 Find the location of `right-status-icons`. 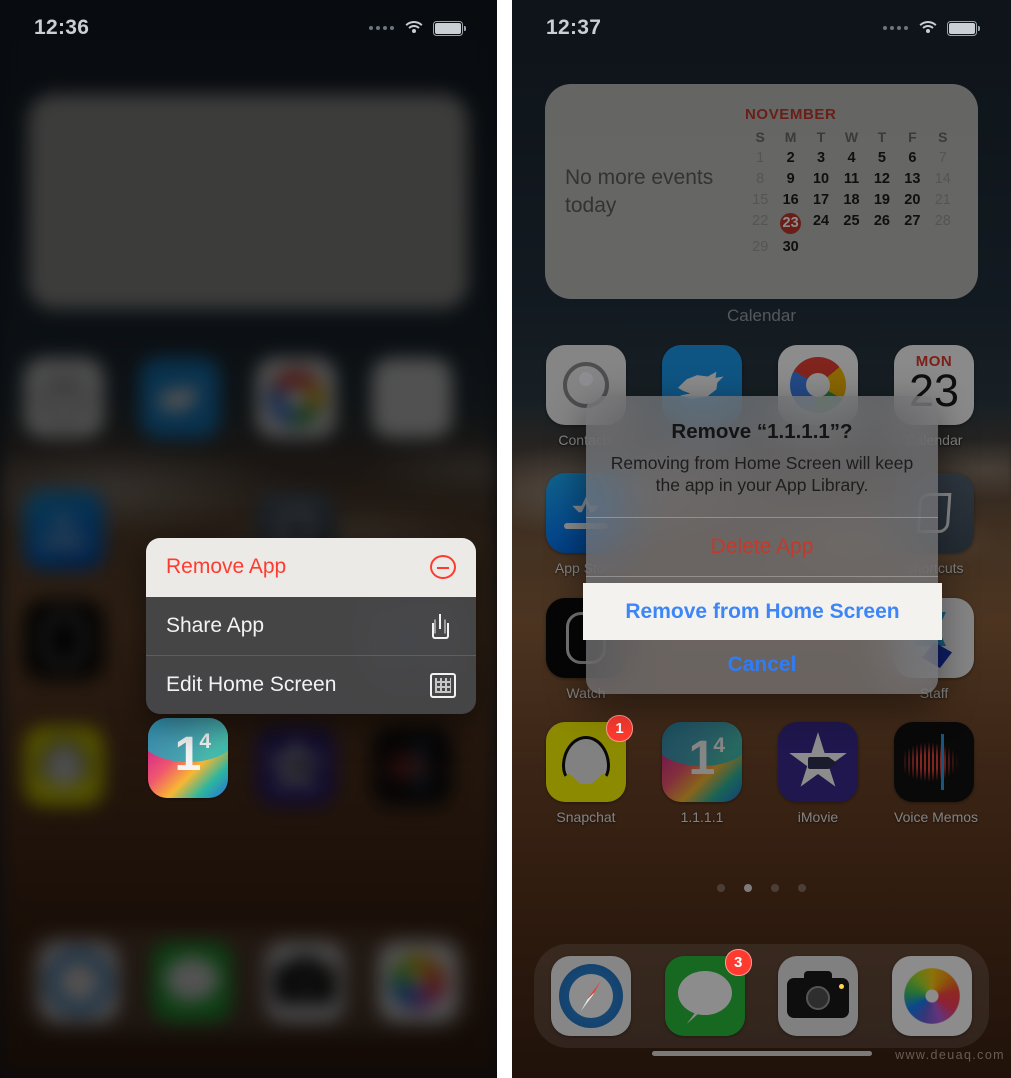

right-status-icons is located at coordinates (931, 28).